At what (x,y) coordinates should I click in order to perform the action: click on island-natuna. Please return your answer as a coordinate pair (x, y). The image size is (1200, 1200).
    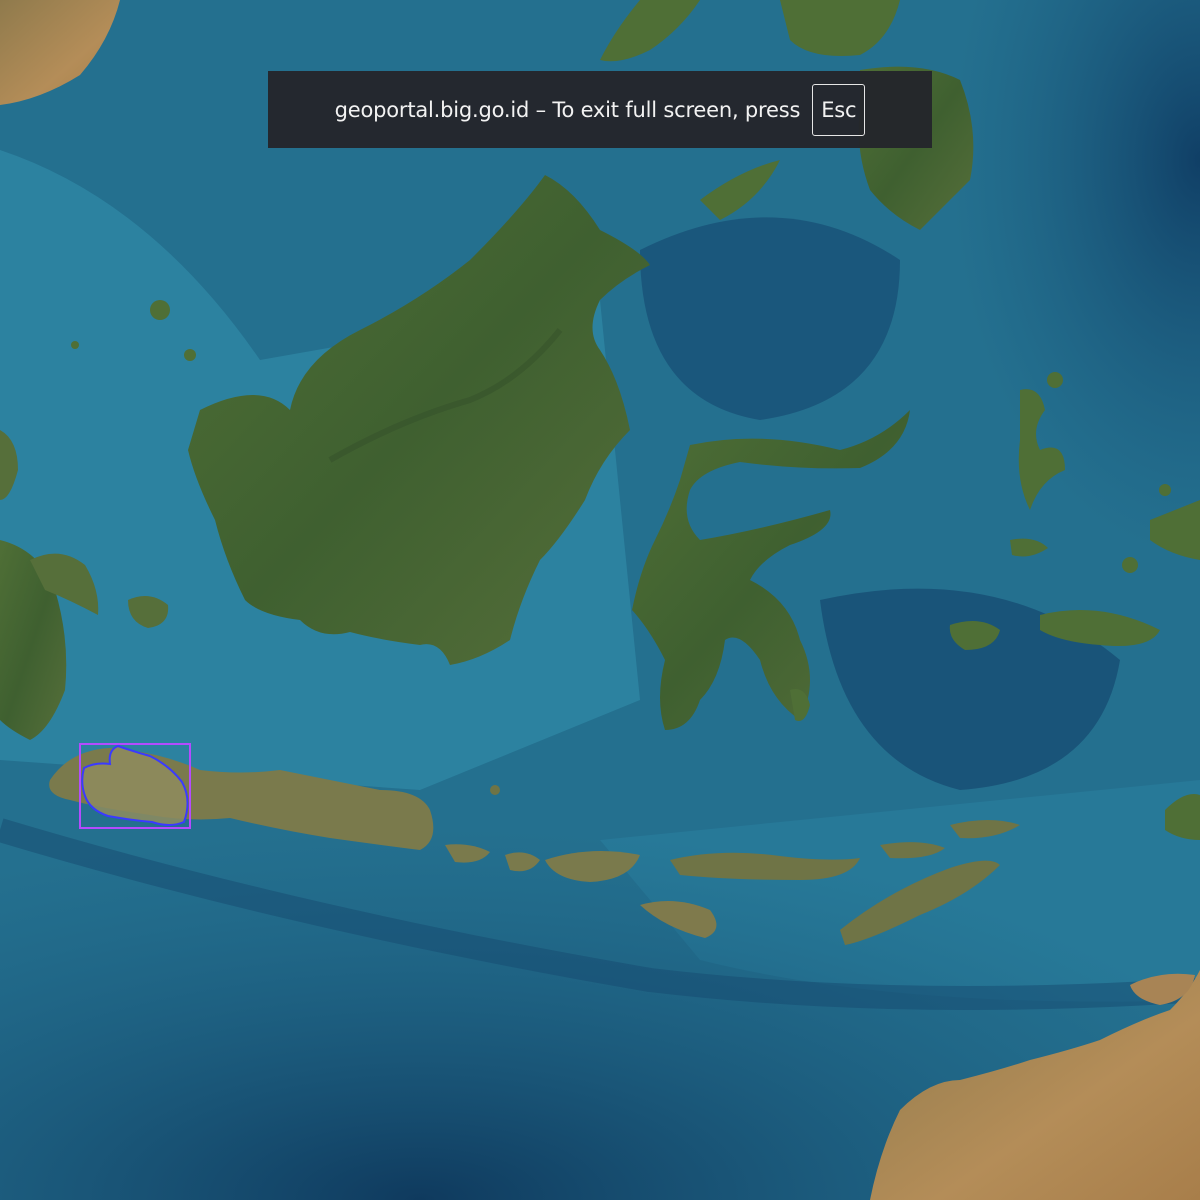
    Looking at the image, I should click on (190, 355).